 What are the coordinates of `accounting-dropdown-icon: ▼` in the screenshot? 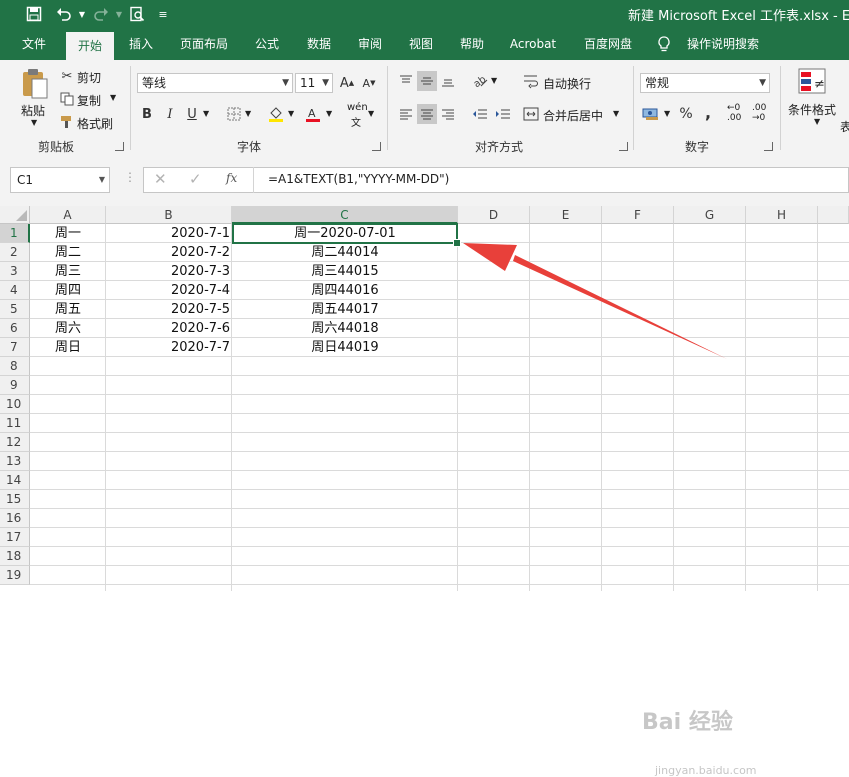 It's located at (667, 113).